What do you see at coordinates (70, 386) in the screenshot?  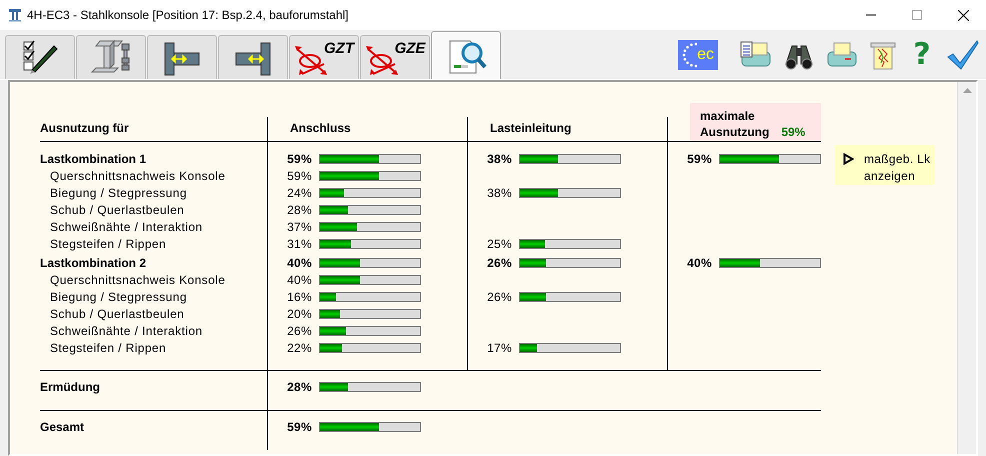 I see `row-label: Ermüdung` at bounding box center [70, 386].